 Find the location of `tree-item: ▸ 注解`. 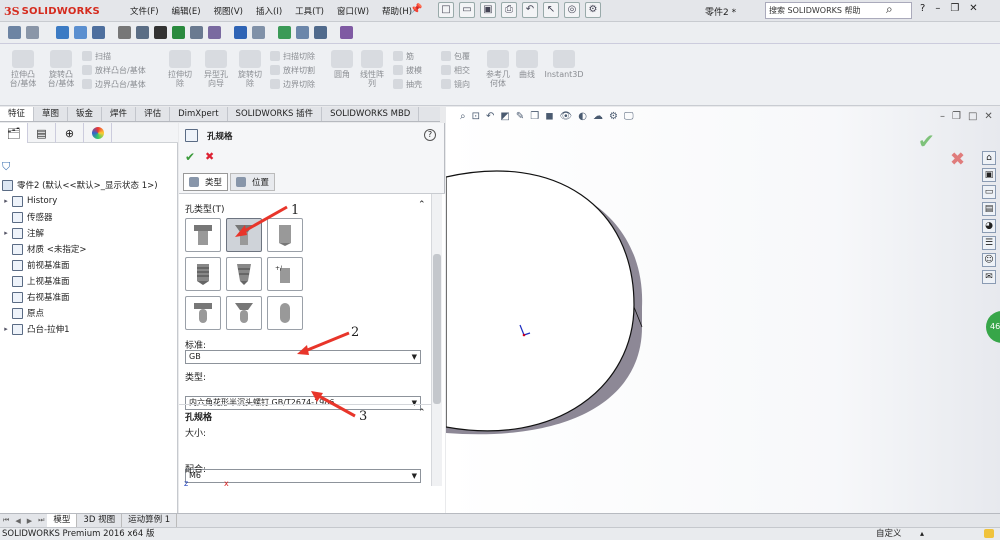

tree-item: ▸ 注解 is located at coordinates (80, 233).